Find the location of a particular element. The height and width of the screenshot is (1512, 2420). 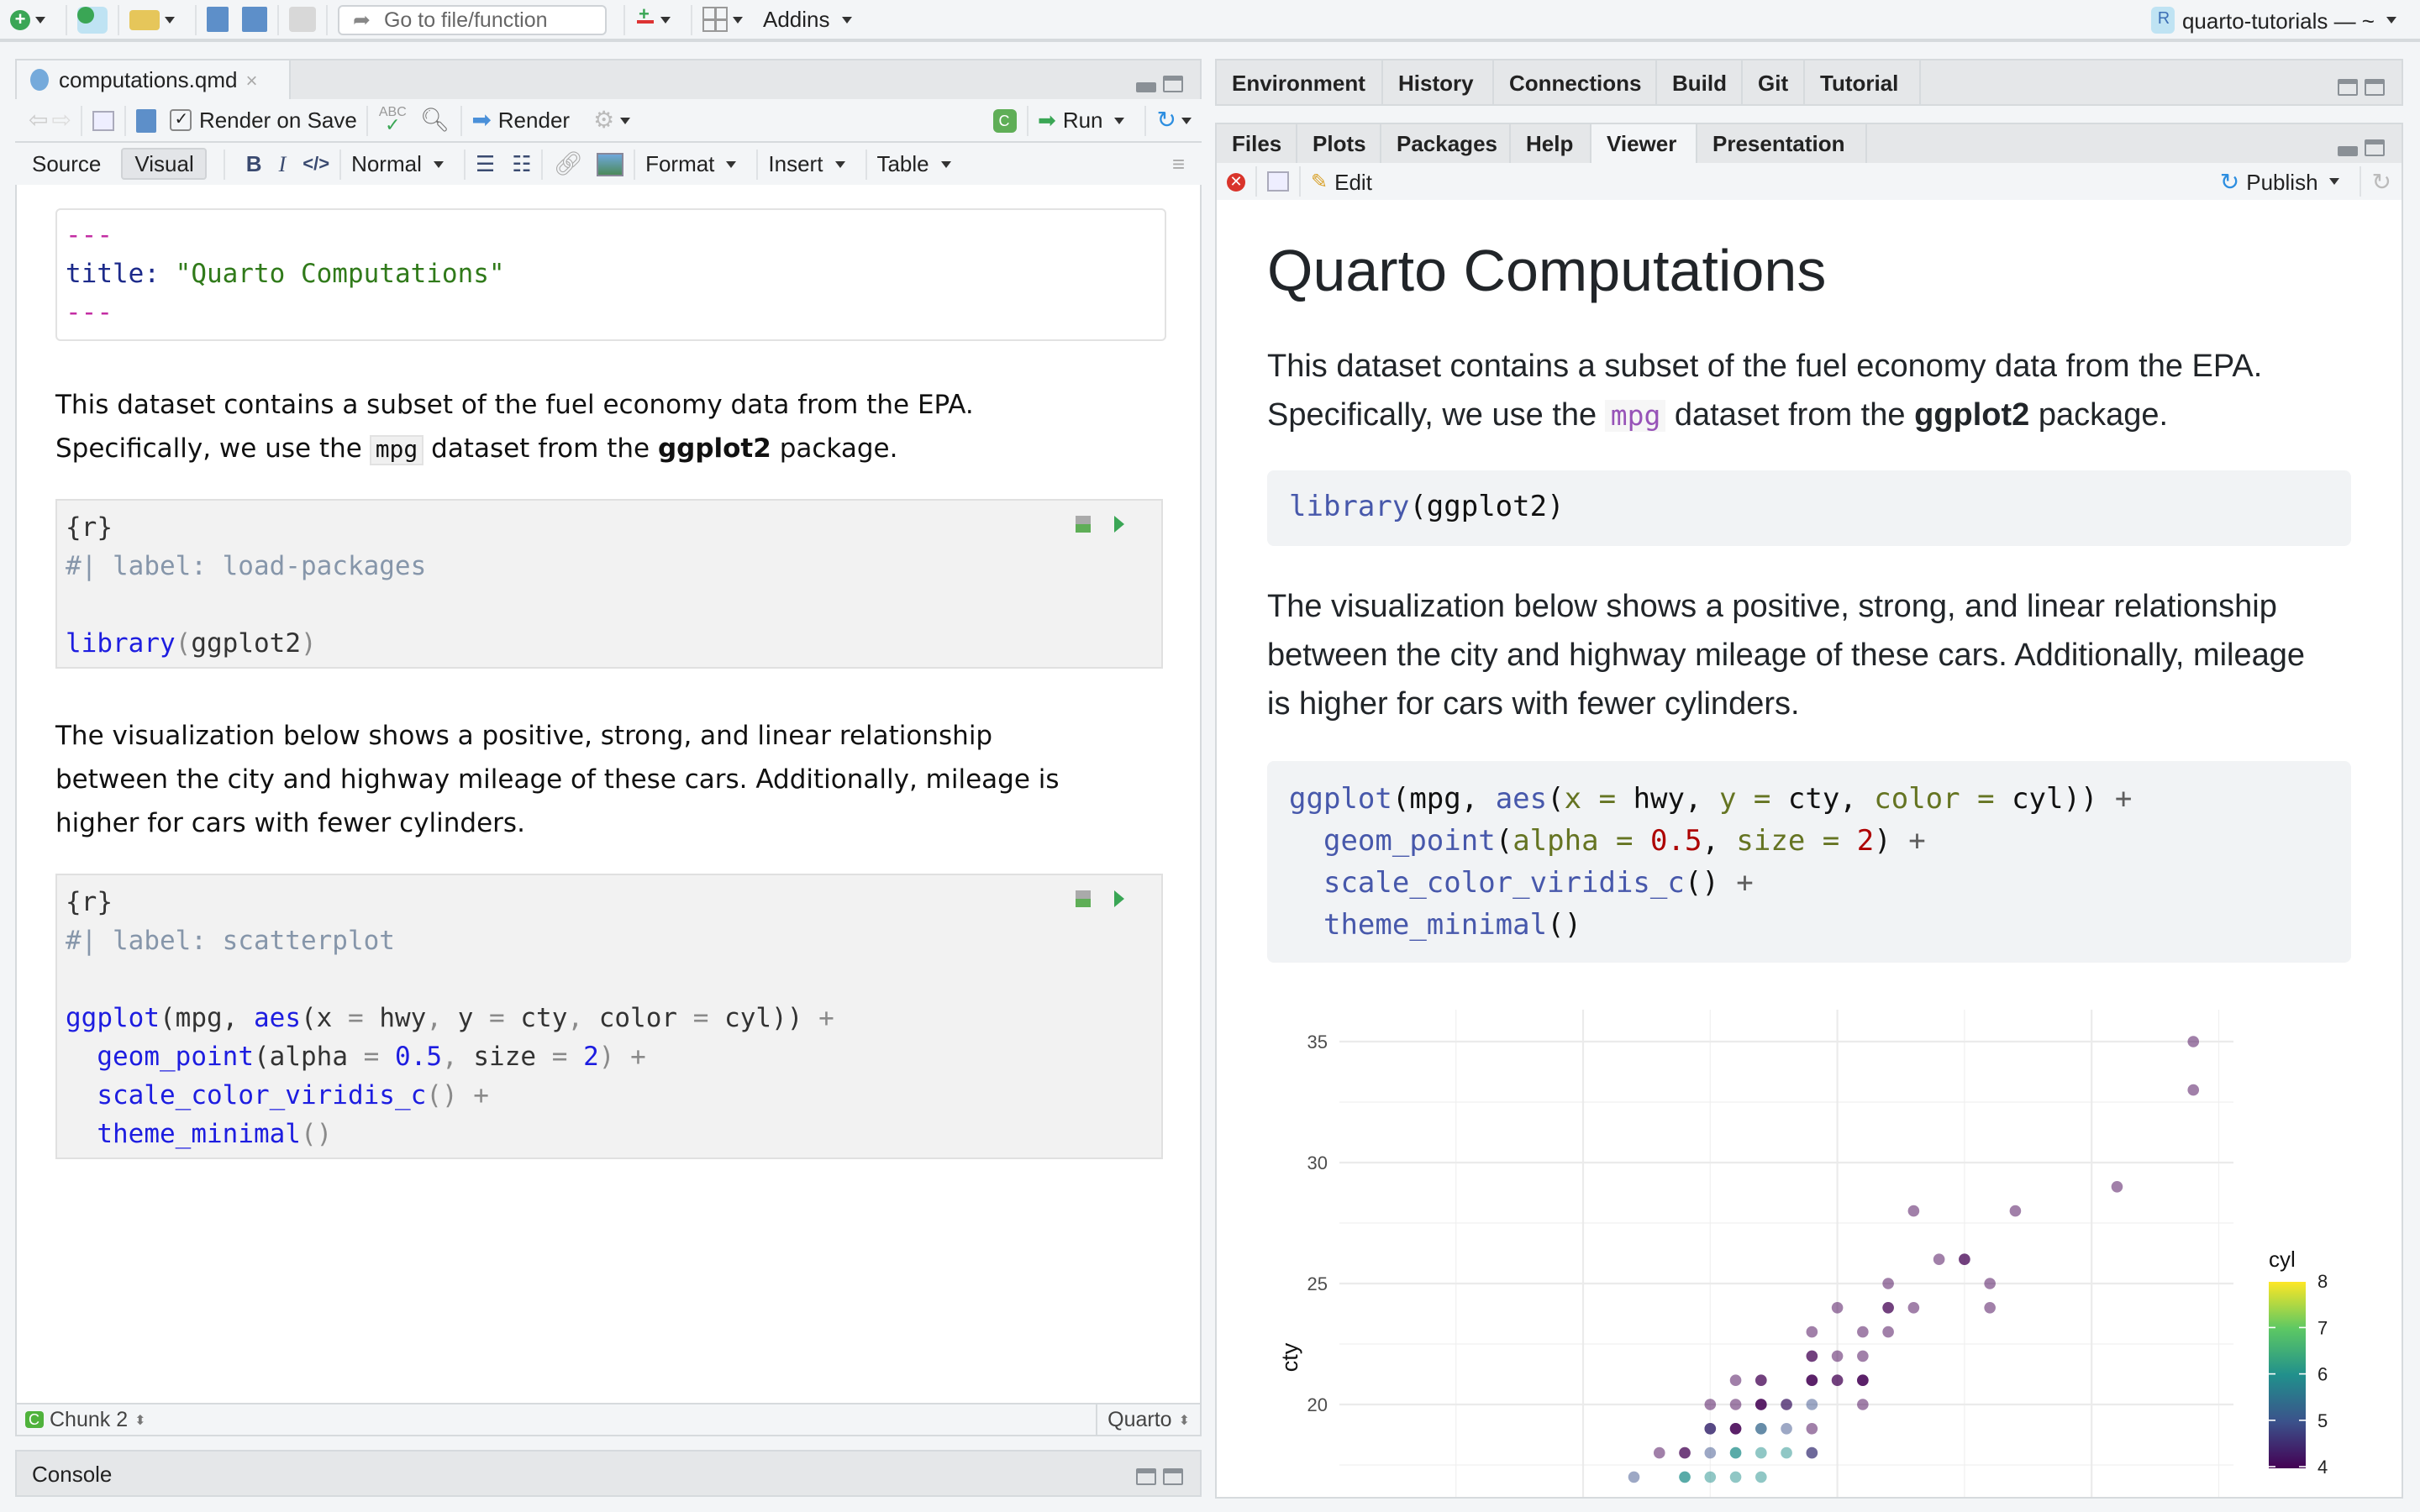

code-token: () is located at coordinates (1564, 925).